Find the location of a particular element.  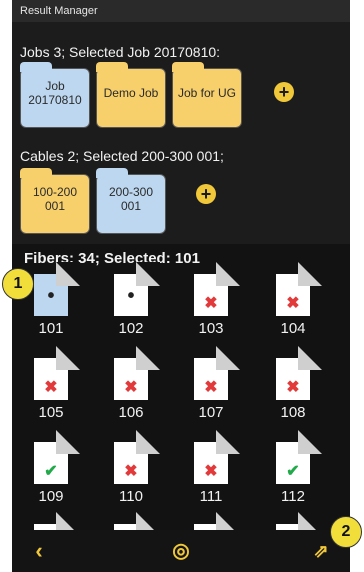

export-button: ⇗ is located at coordinates (321, 551).